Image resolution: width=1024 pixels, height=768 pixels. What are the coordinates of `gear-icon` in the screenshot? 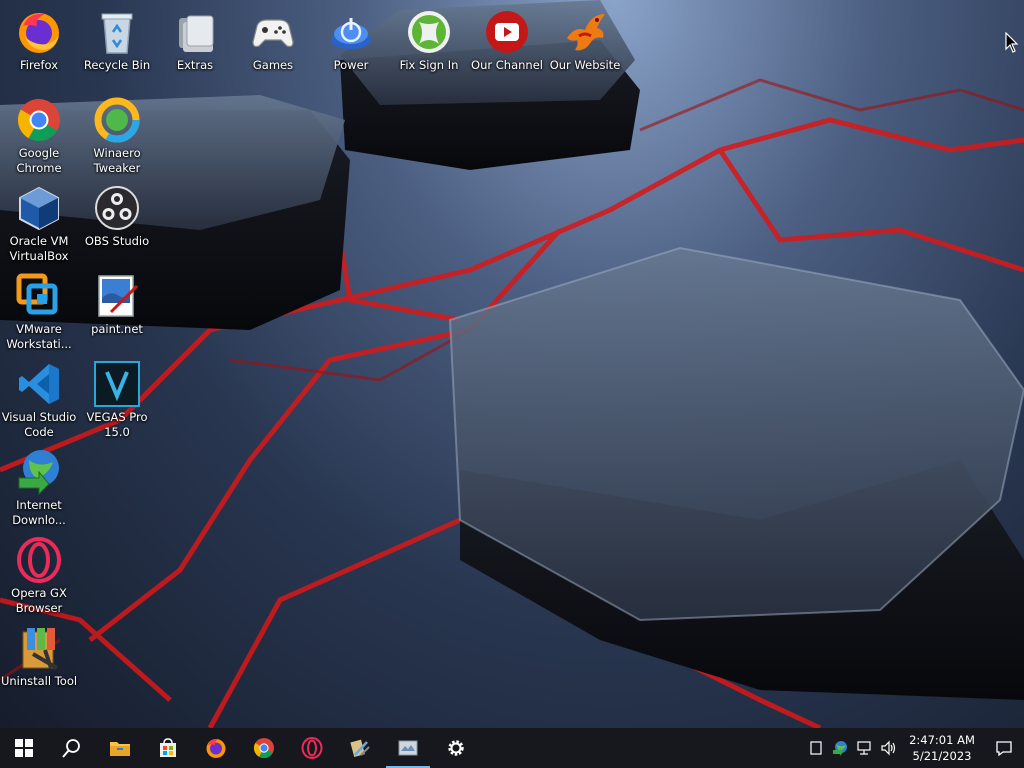 It's located at (456, 748).